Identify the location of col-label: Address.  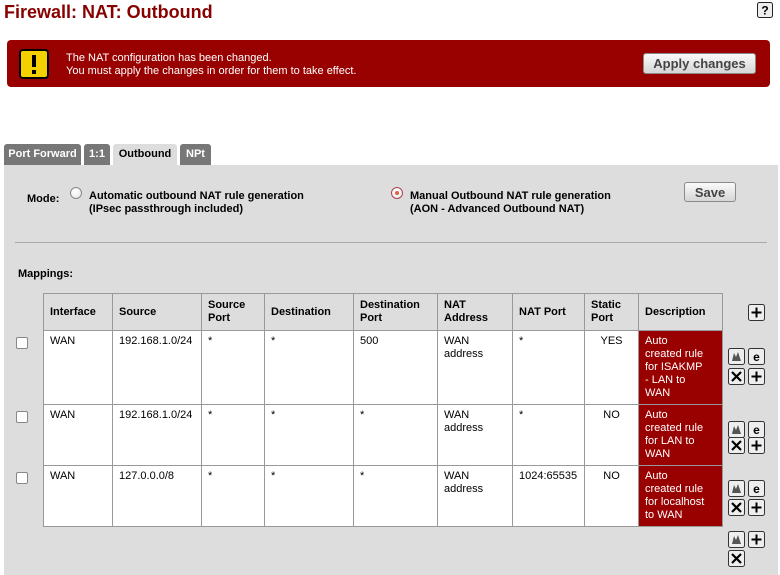
(466, 318).